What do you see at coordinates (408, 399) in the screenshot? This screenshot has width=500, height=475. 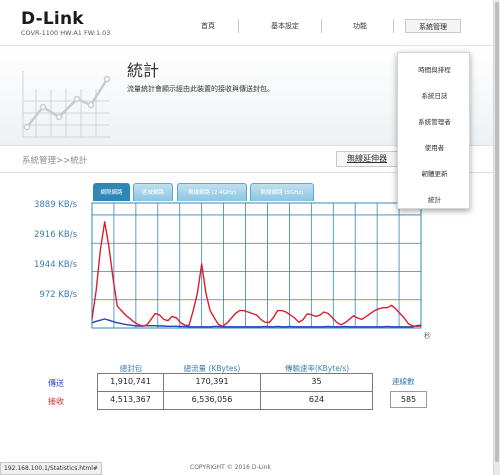 I see `connections-count: 585` at bounding box center [408, 399].